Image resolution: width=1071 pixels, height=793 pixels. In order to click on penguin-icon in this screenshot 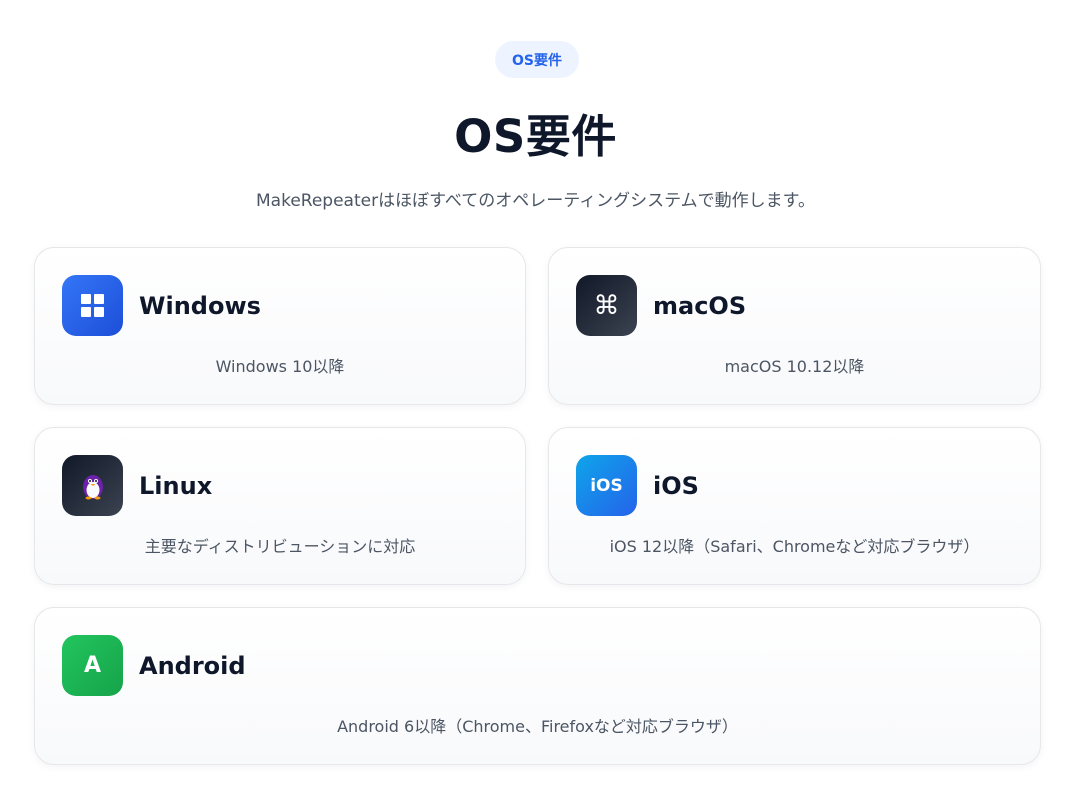, I will do `click(92, 485)`.